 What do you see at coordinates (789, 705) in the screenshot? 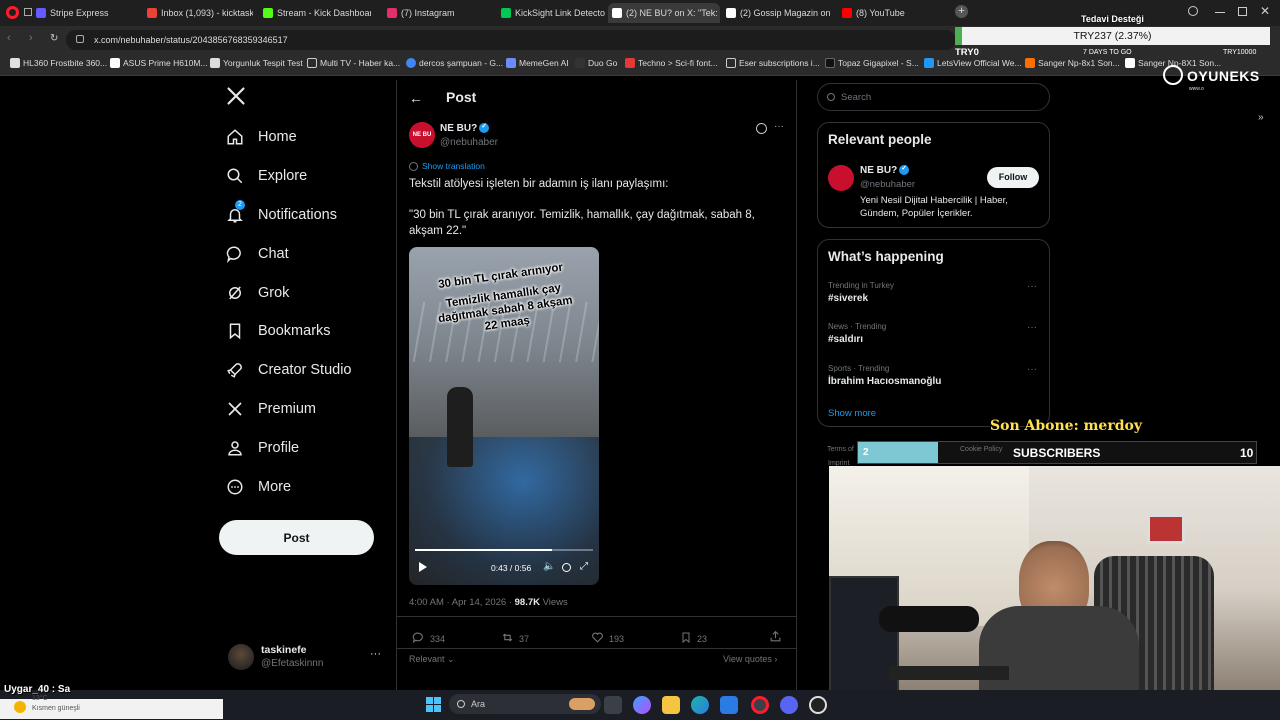
I see `discord-icon` at bounding box center [789, 705].